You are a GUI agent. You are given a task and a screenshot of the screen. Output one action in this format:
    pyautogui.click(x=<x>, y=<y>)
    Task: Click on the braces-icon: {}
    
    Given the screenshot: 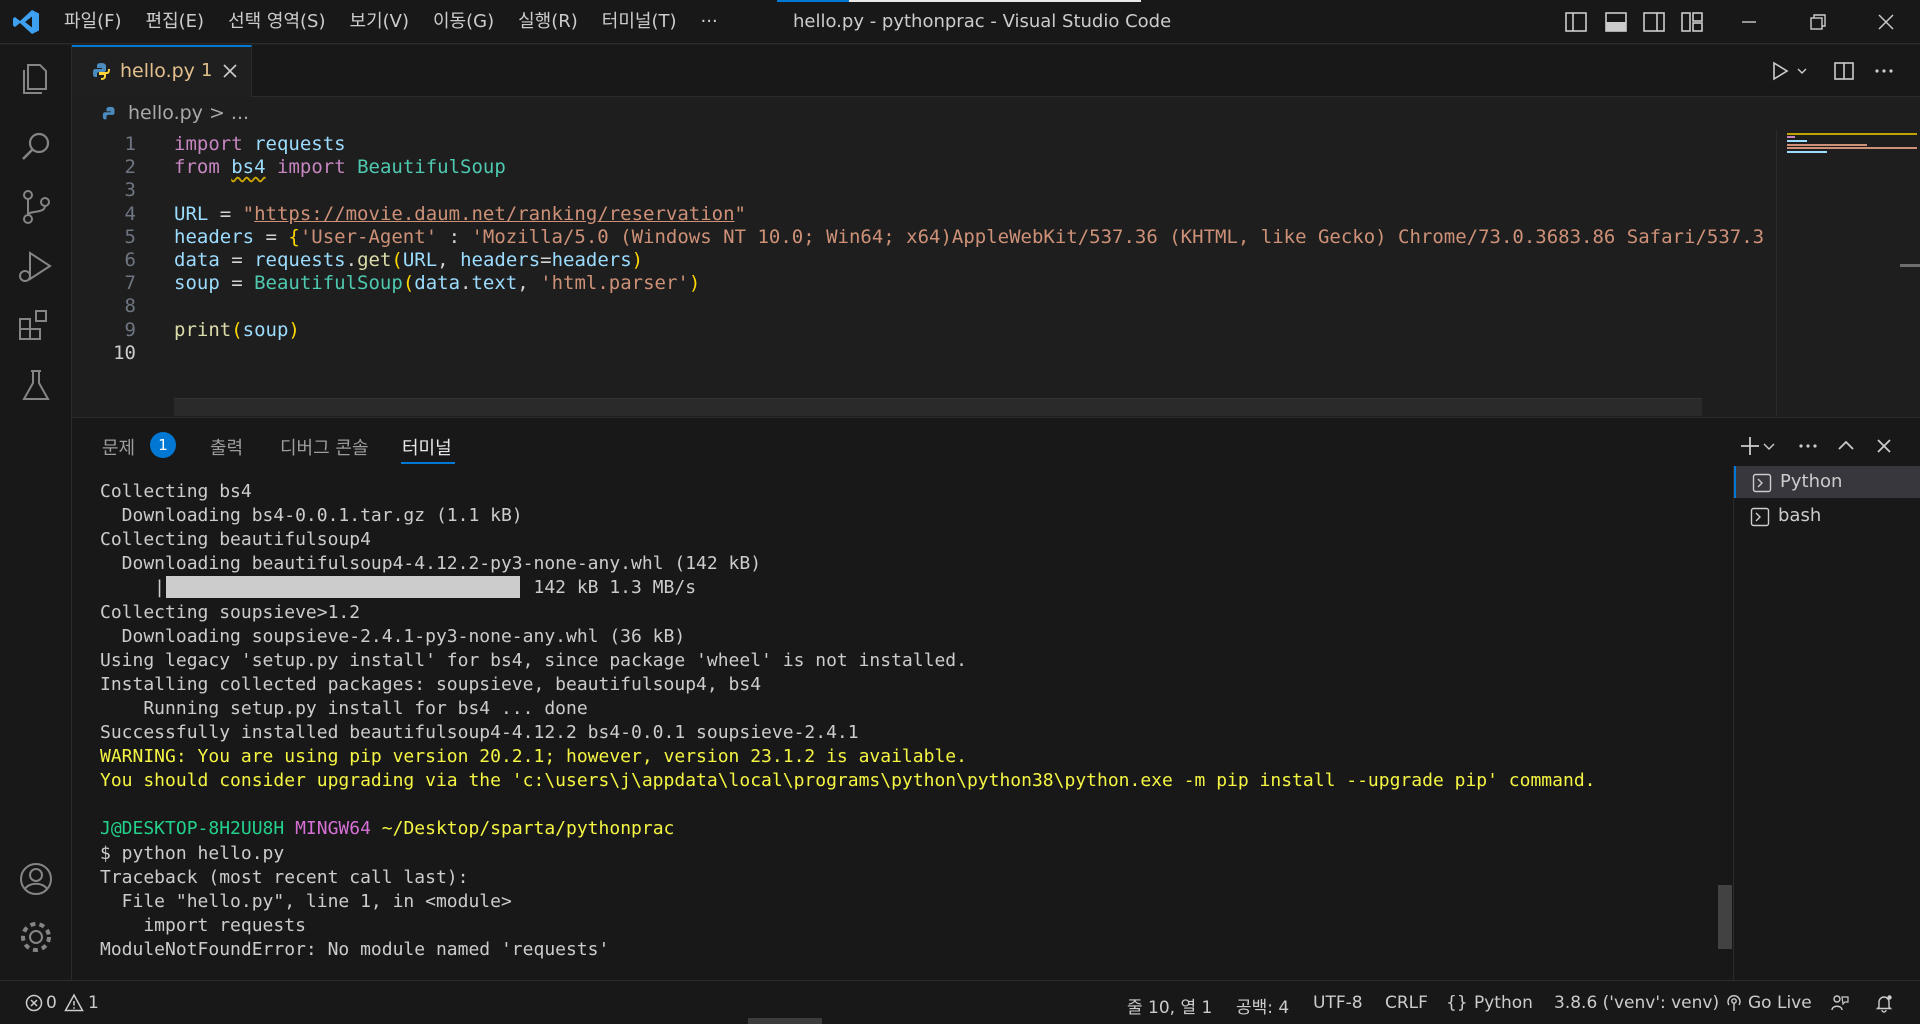 What is the action you would take?
    pyautogui.click(x=1457, y=1003)
    